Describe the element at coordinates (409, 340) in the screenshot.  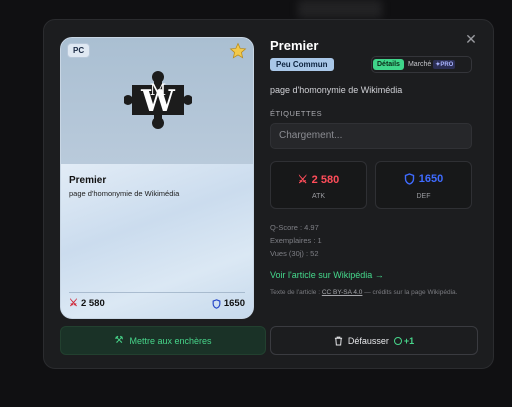
I see `discard-reward-value: +1` at that location.